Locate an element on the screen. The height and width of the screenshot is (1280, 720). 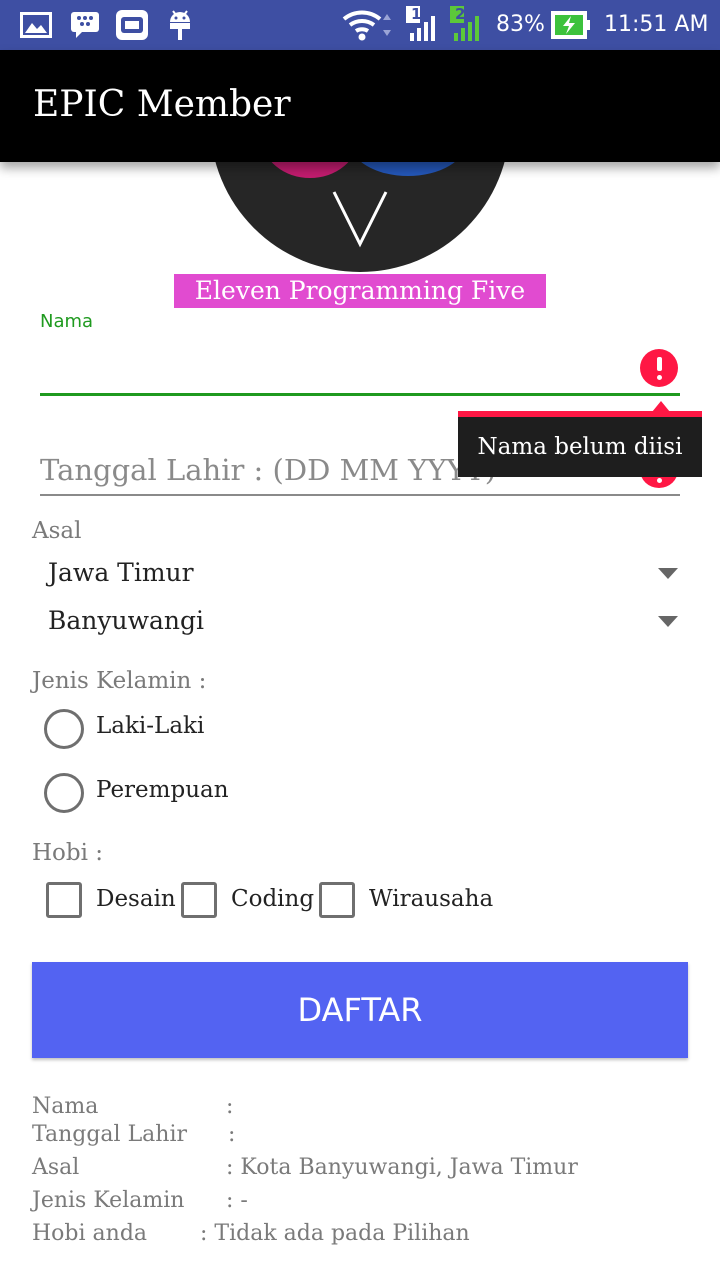
checkbox-desain: Desain is located at coordinates (111, 901).